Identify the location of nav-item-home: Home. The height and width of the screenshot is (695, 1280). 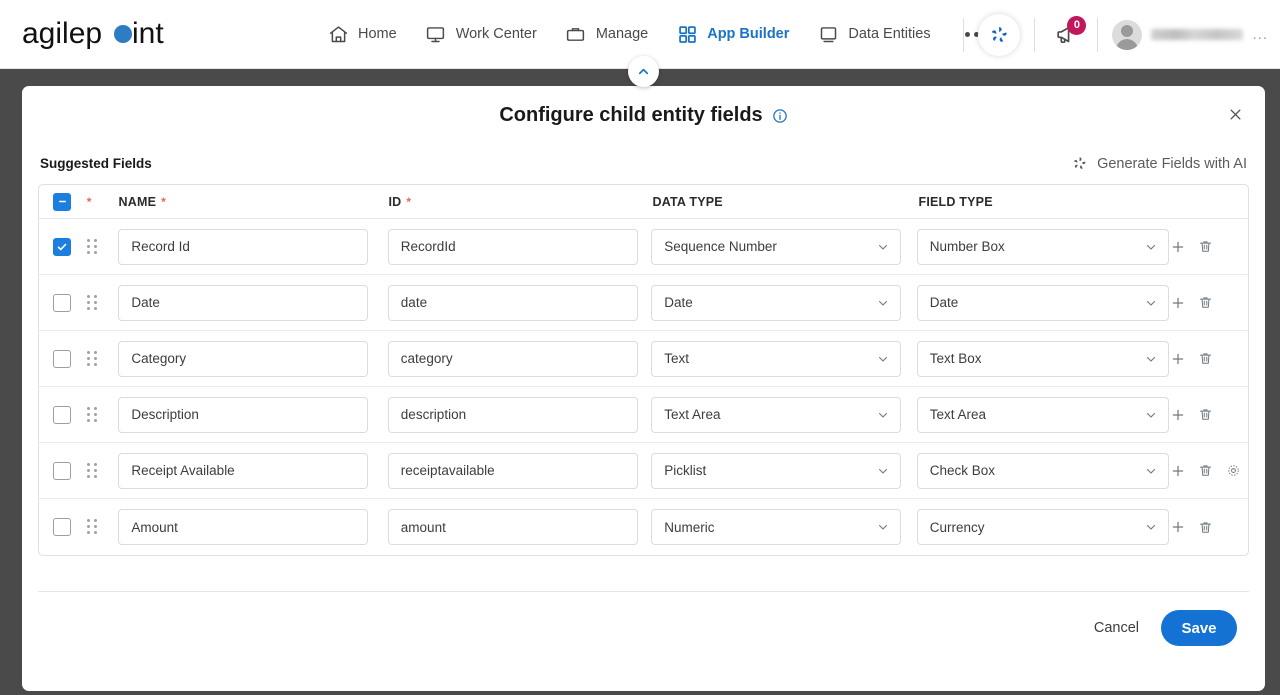
(362, 34).